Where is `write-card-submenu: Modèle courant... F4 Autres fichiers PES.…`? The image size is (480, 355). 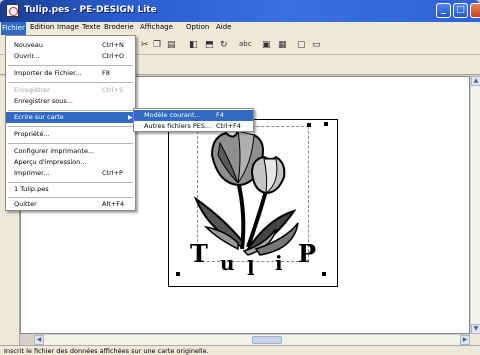
write-card-submenu: Modèle courant... F4 Autres fichiers PES.… is located at coordinates (193, 120).